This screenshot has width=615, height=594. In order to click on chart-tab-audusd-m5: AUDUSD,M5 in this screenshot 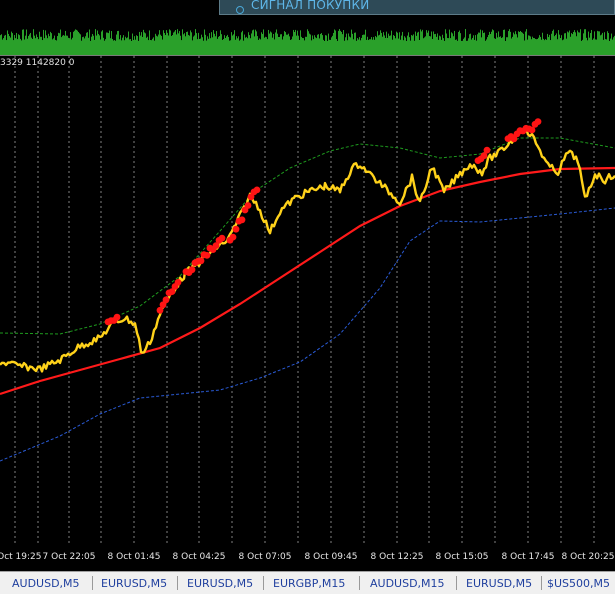, I will do `click(46, 583)`.